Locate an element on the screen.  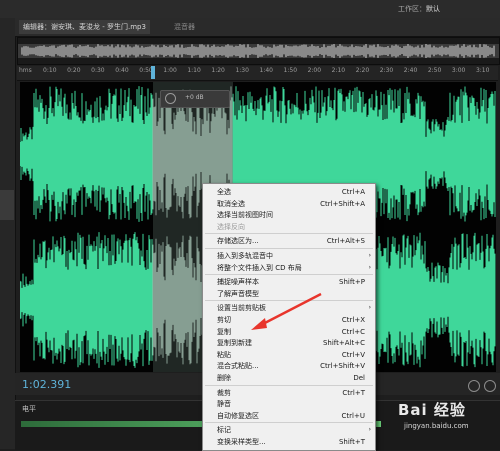
ruler-tick: 0:10 is located at coordinates (50, 70).